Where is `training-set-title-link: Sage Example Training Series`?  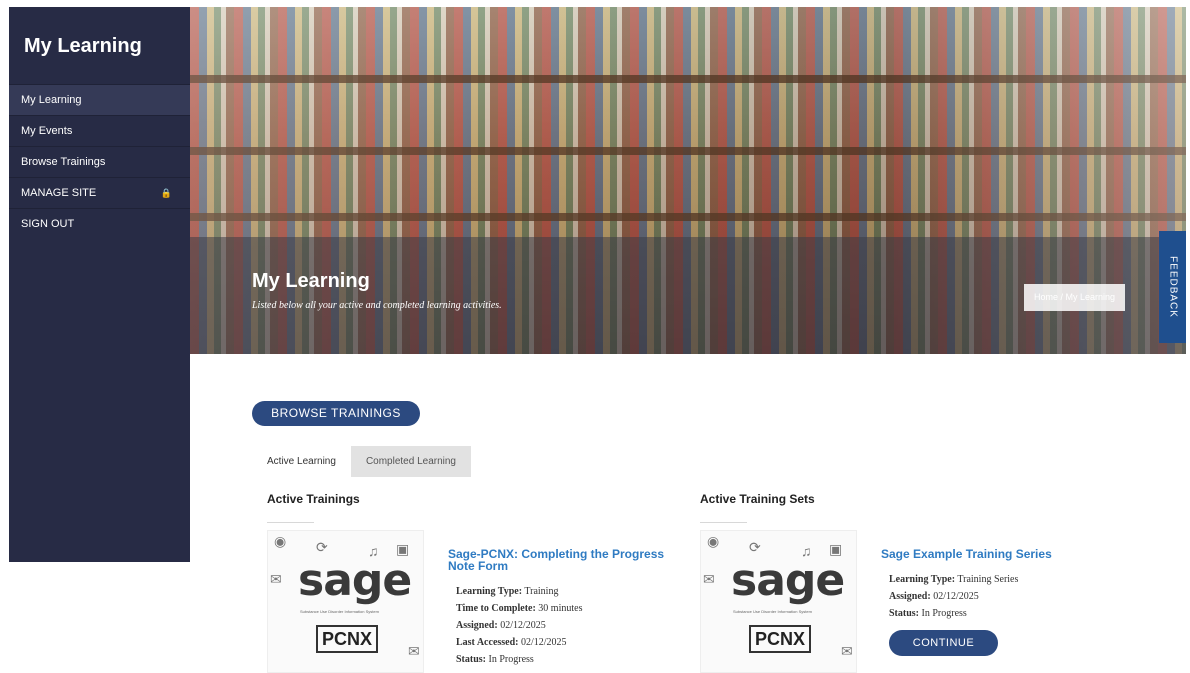
training-set-title-link: Sage Example Training Series is located at coordinates (966, 554).